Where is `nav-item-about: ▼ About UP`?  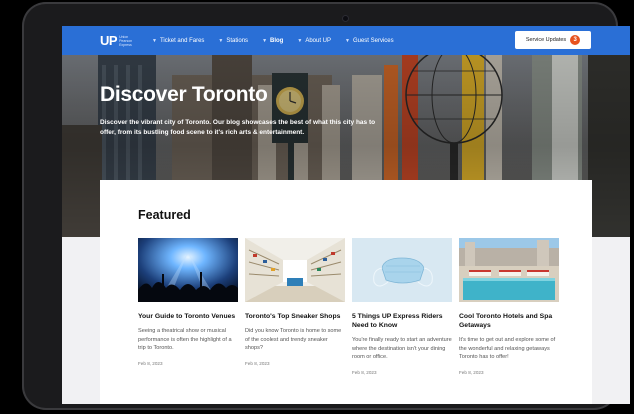 nav-item-about: ▼ About UP is located at coordinates (314, 41).